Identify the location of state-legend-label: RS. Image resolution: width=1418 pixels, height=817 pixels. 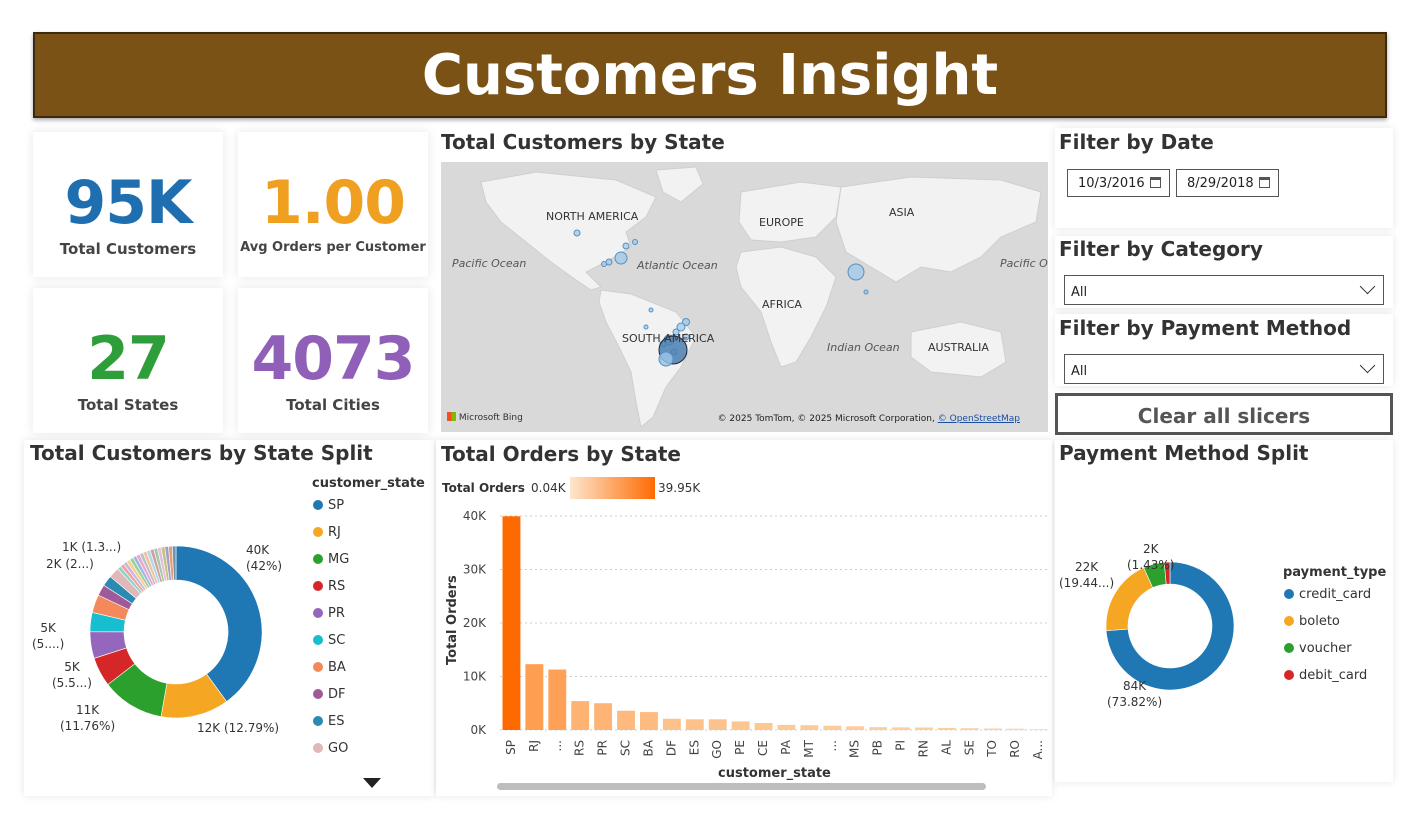
(337, 586).